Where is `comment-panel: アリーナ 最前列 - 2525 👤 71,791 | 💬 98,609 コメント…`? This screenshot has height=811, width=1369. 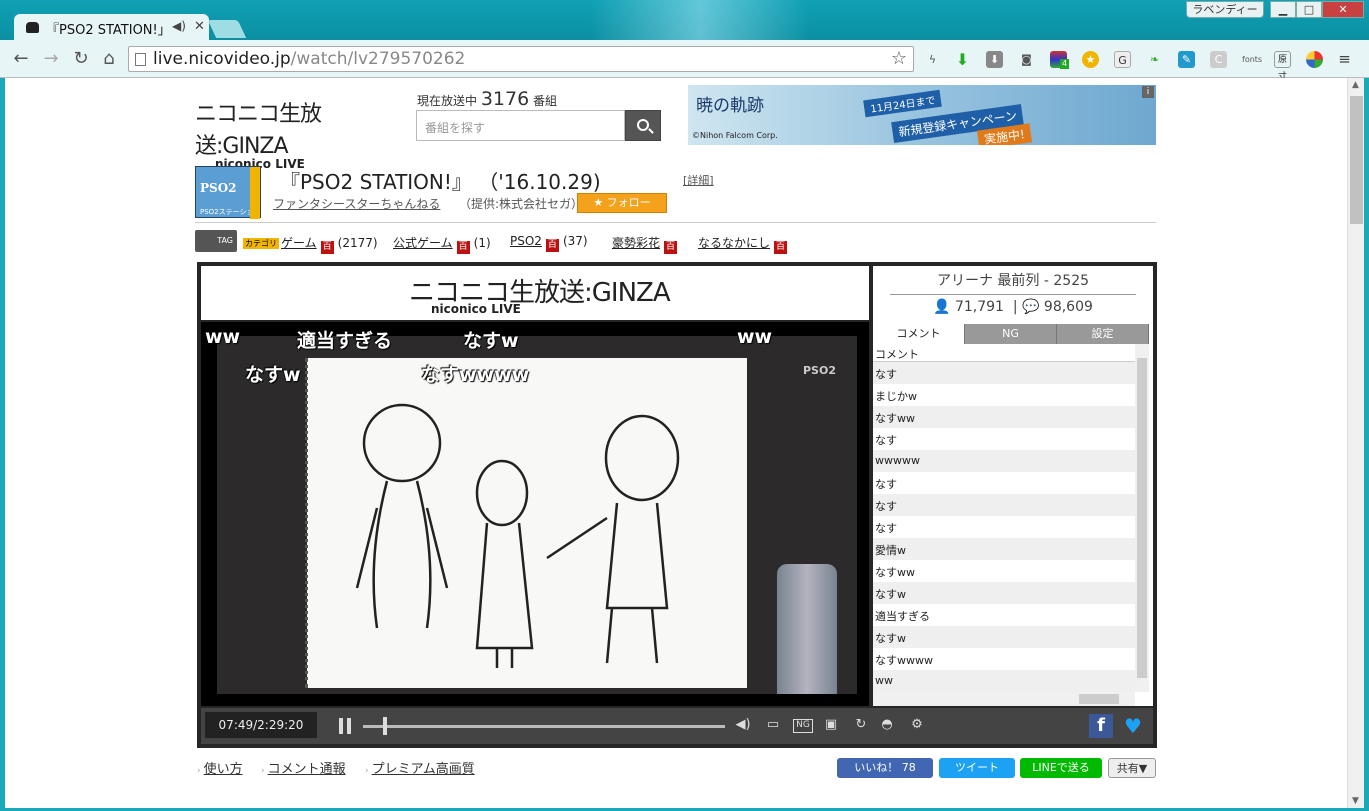
comment-panel: アリーナ 最前列 - 2525 👤 71,791 | 💬 98,609 コメント… is located at coordinates (1013, 486).